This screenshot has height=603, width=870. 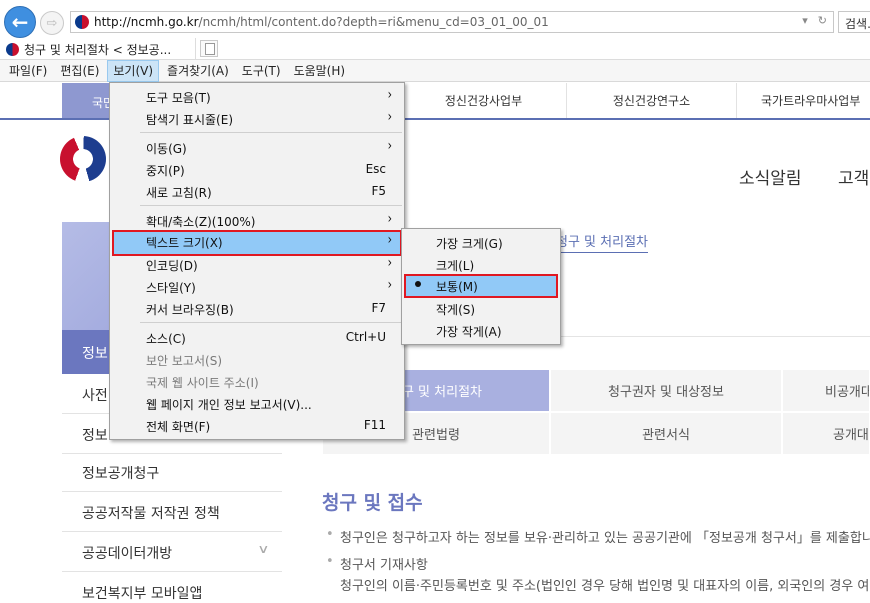 I want to click on text-size-smaller: 작게(S), so click(x=481, y=308).